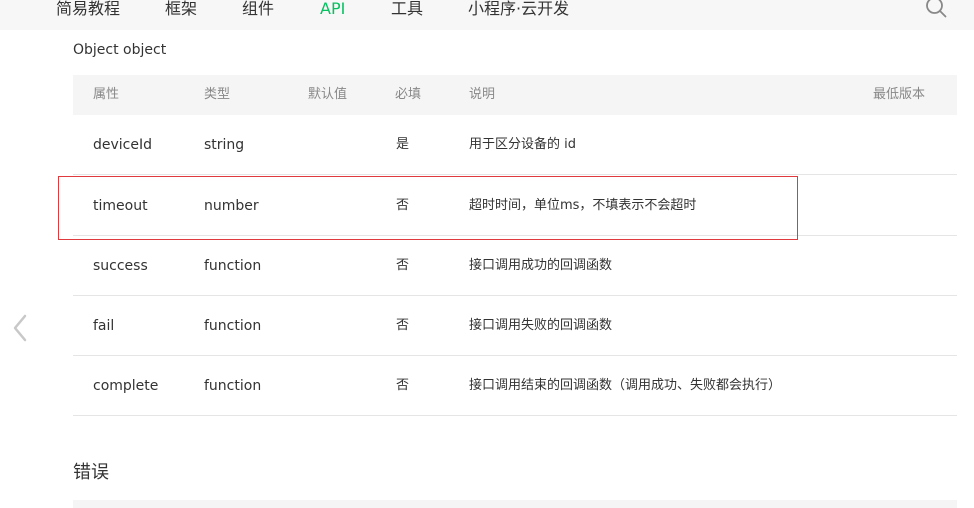  I want to click on nav-item-tutorial: 简易教程, so click(88, 11).